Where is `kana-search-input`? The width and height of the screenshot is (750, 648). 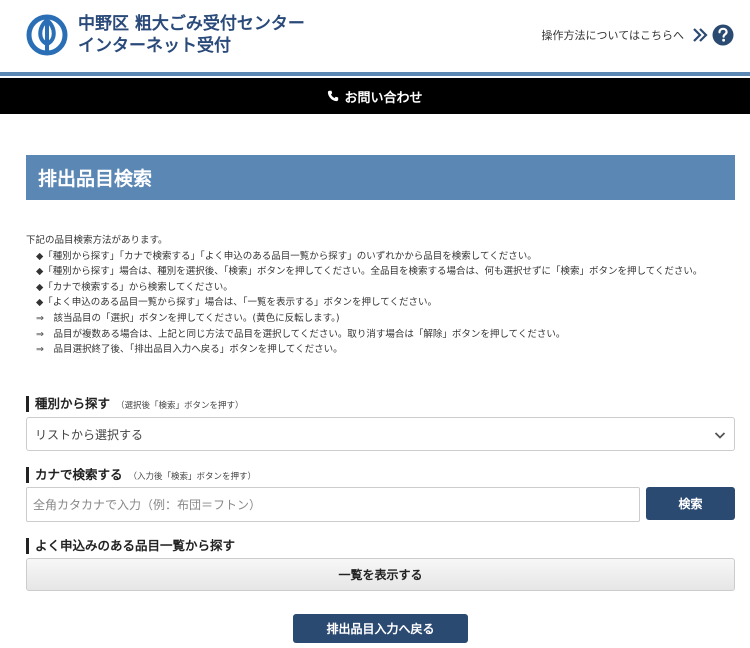 kana-search-input is located at coordinates (333, 504).